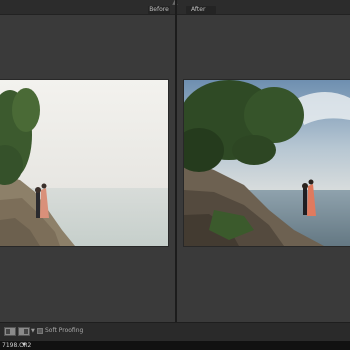 This screenshot has width=350, height=350. What do you see at coordinates (175, 331) in the screenshot?
I see `bottom-toolbar: ▼ Soft Proofing` at bounding box center [175, 331].